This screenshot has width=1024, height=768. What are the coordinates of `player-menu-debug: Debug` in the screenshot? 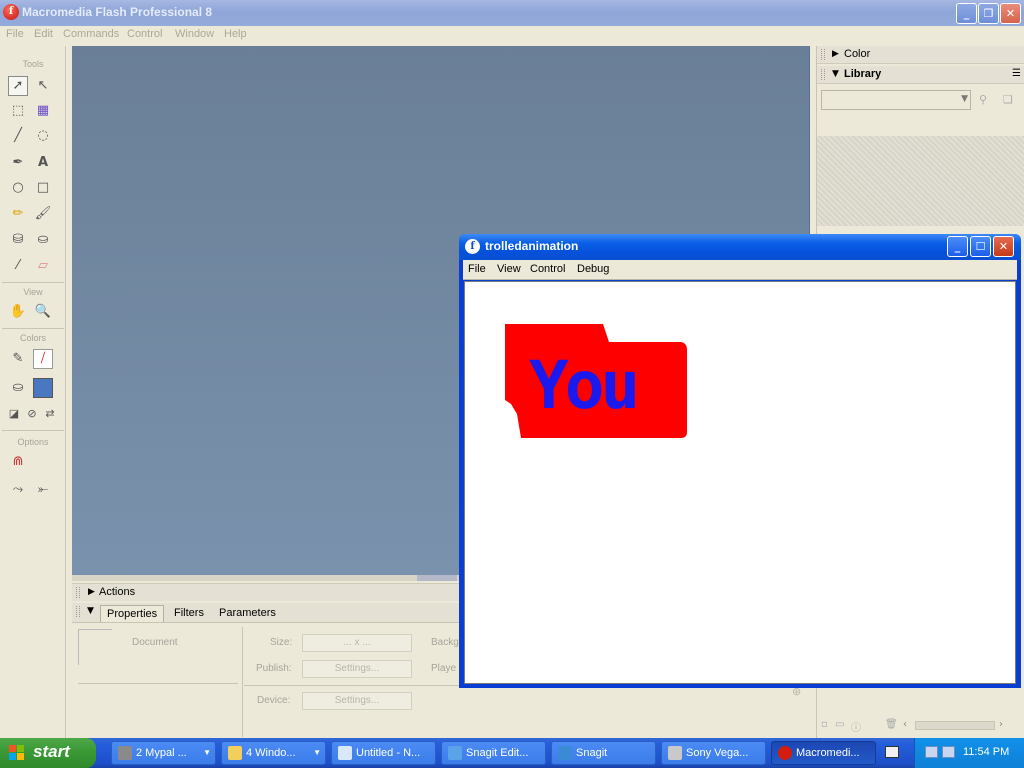 It's located at (593, 269).